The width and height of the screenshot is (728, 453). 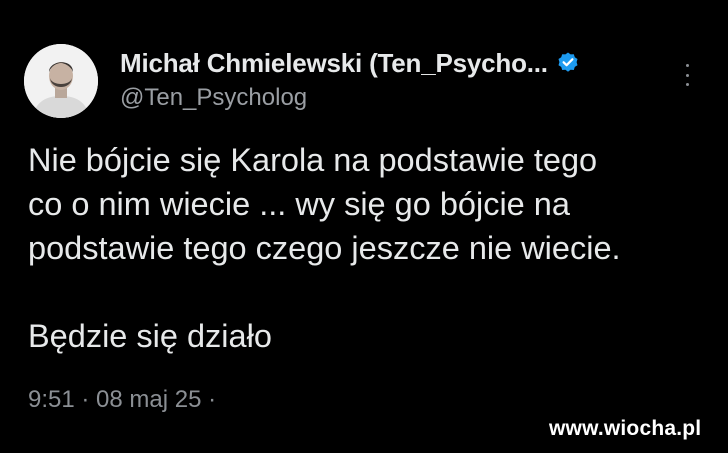 What do you see at coordinates (313, 160) in the screenshot?
I see `tweet-body-line: Nie bójcie się Karola na podstawie tego` at bounding box center [313, 160].